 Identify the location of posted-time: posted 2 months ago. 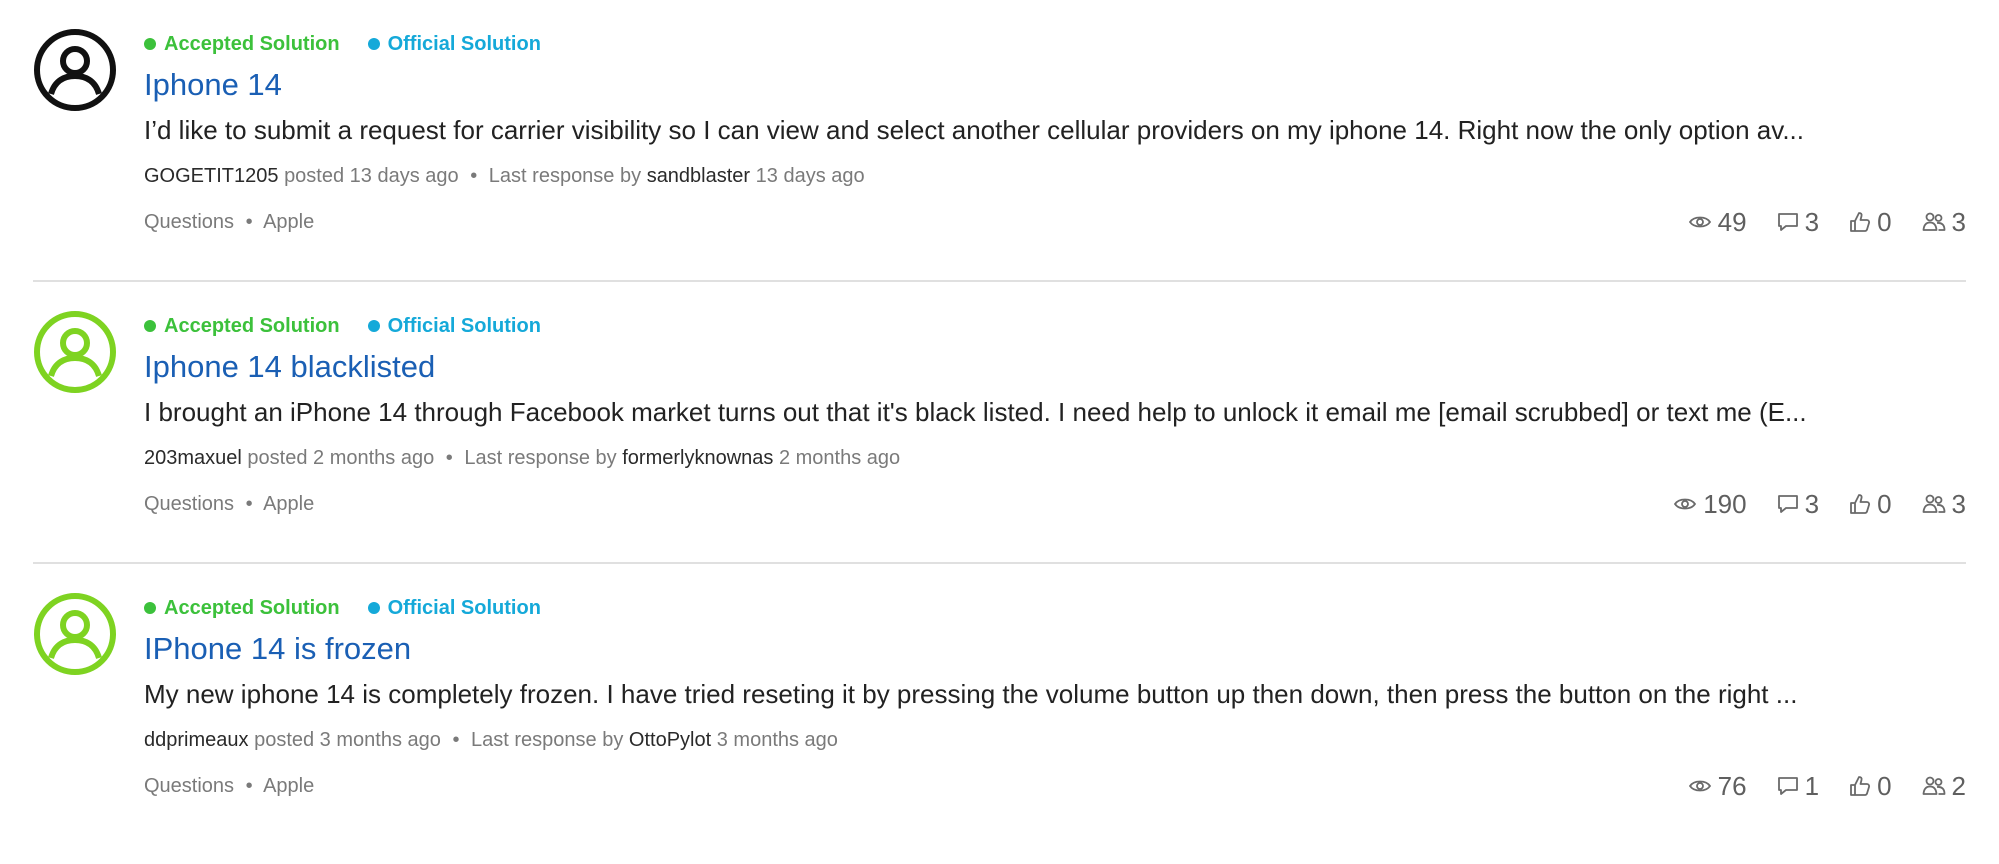
(341, 458).